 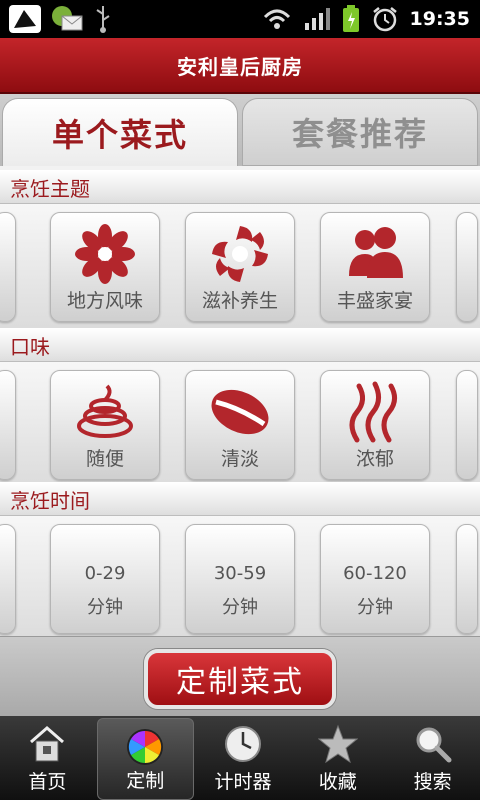 I want to click on nav-timer: 计时器, so click(x=243, y=758).